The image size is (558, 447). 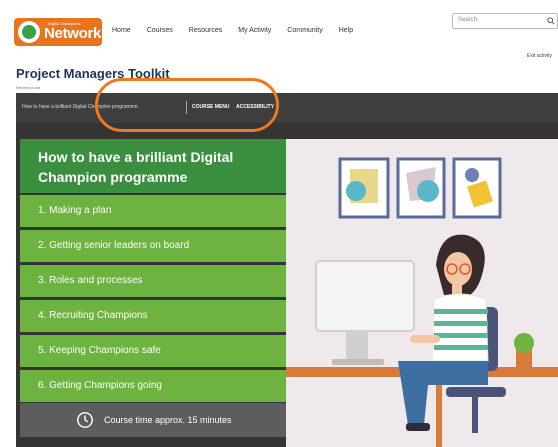 I want to click on menu-item-recruiting-champions: 4. Recruiting Champions, so click(x=153, y=316).